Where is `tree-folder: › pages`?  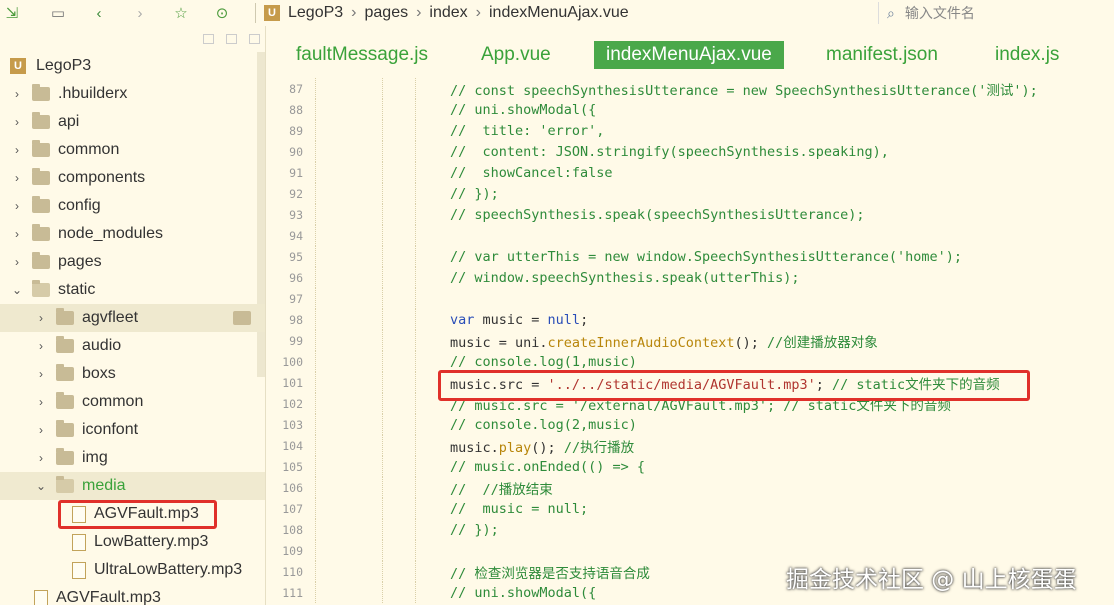
tree-folder: › pages is located at coordinates (132, 262).